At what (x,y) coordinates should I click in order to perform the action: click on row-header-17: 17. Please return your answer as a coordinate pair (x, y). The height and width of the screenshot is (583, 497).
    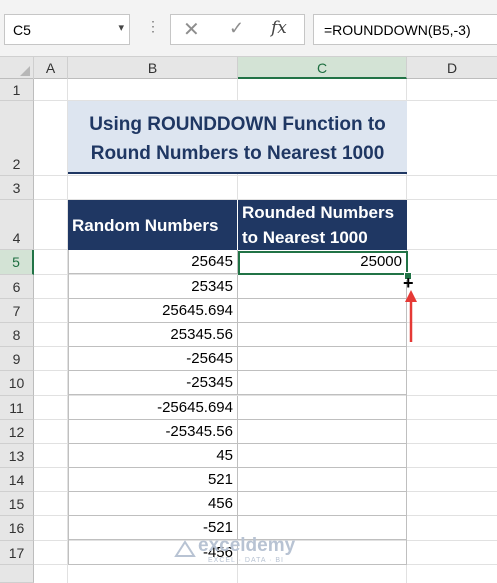
    Looking at the image, I should click on (17, 553).